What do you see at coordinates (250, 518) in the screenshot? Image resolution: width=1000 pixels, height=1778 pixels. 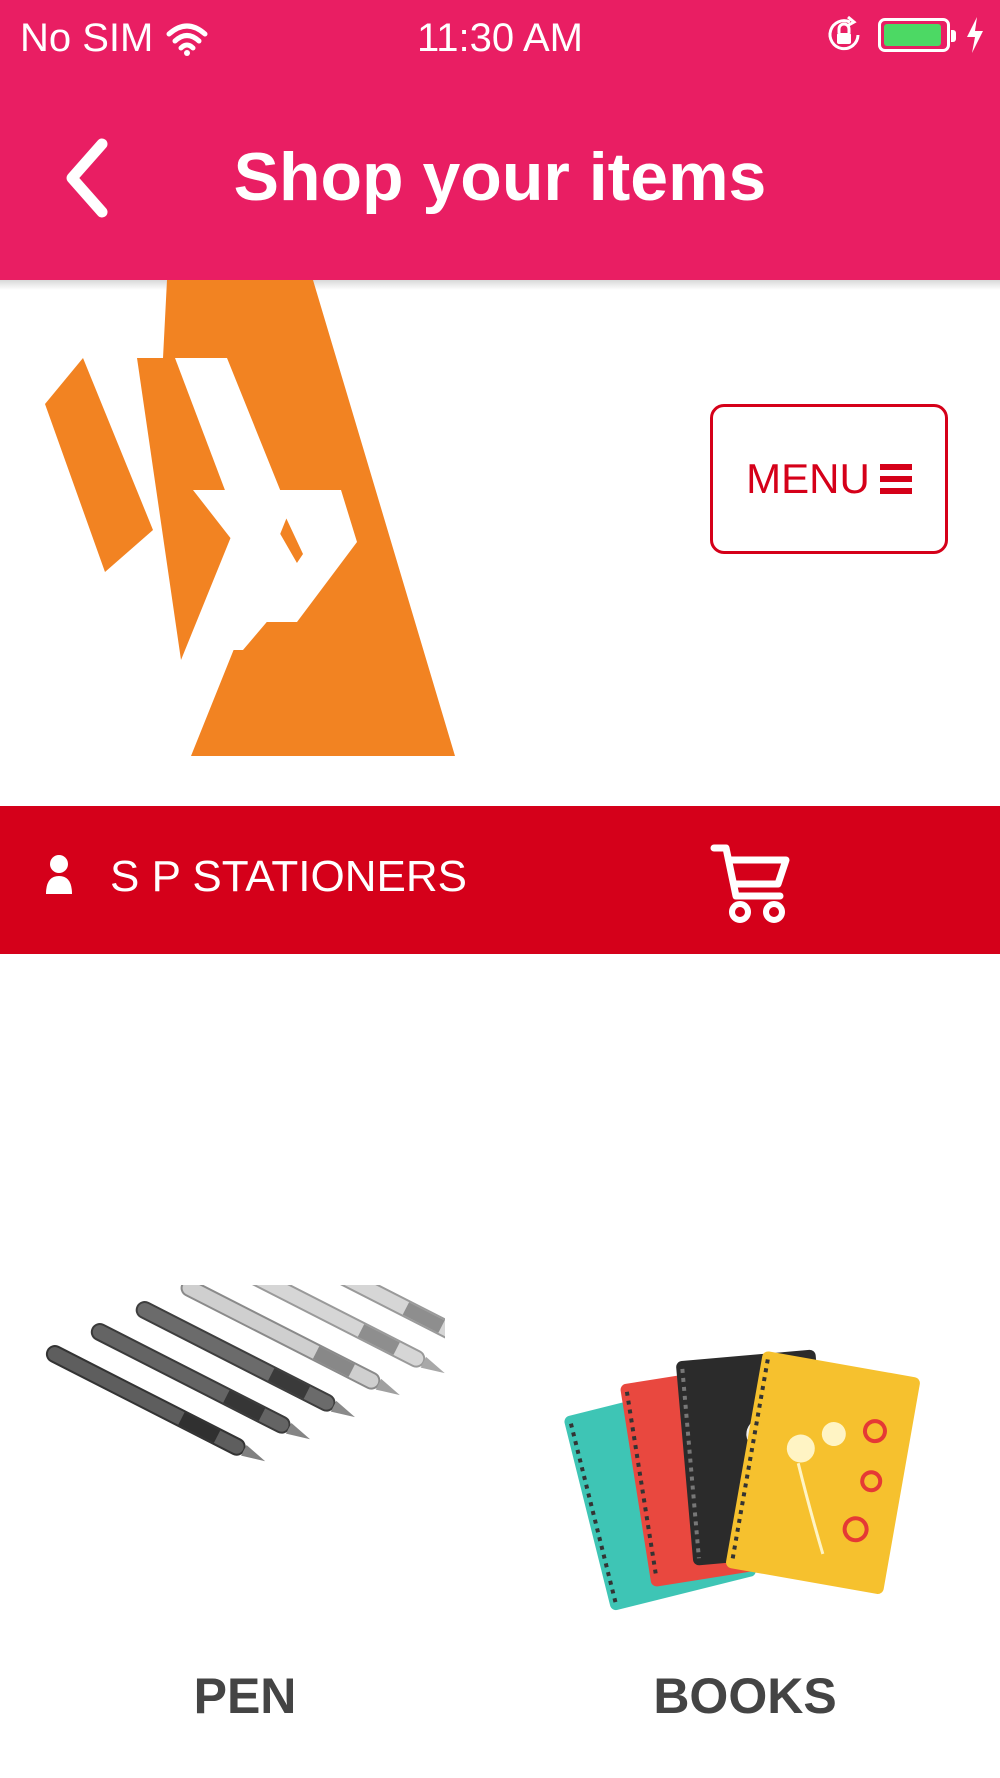 I see `store-logo` at bounding box center [250, 518].